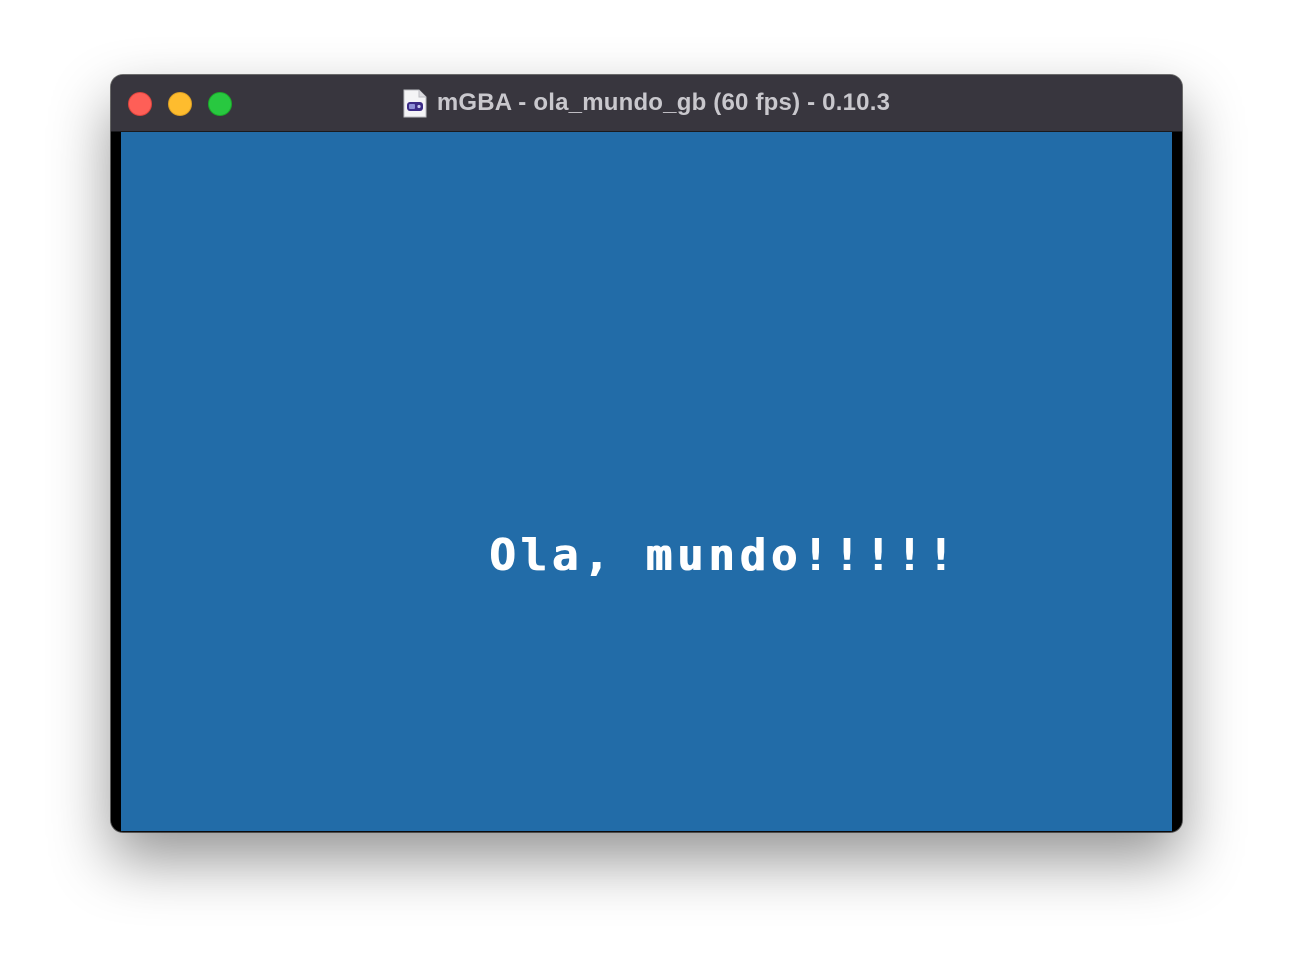 This screenshot has width=1294, height=980. I want to click on rom-file-icon, so click(415, 103).